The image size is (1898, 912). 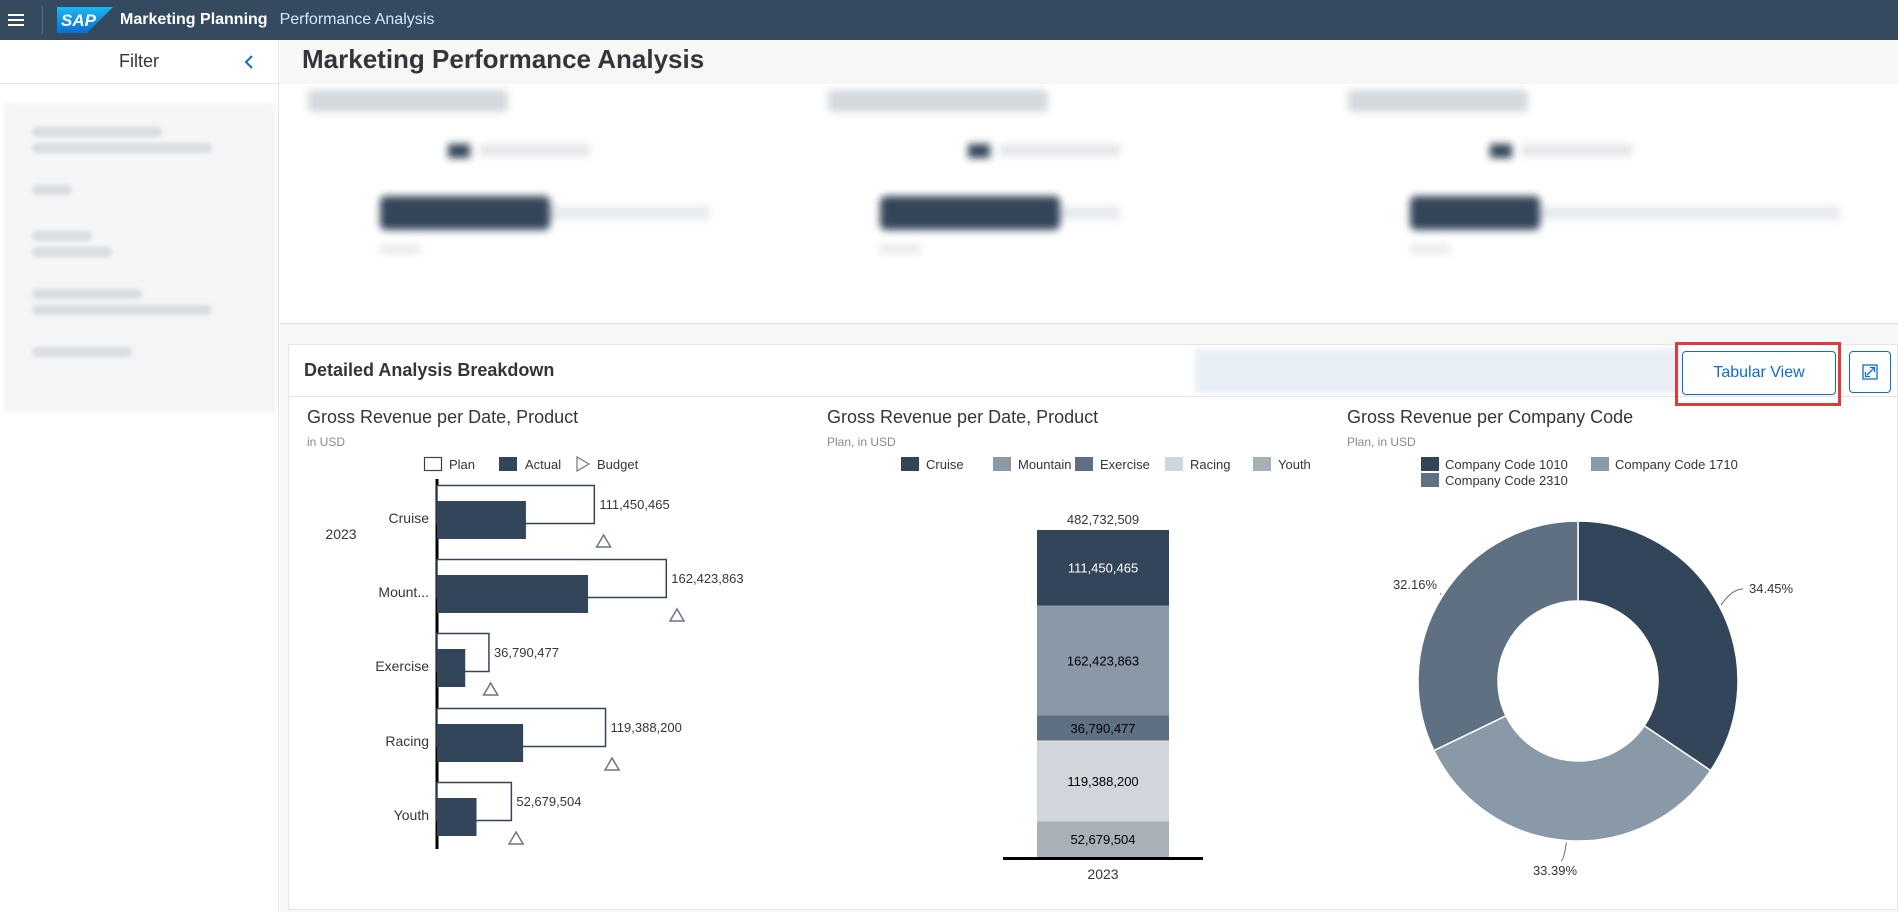 I want to click on slice-label-company-code-1710: 33.39%, so click(x=1555, y=870).